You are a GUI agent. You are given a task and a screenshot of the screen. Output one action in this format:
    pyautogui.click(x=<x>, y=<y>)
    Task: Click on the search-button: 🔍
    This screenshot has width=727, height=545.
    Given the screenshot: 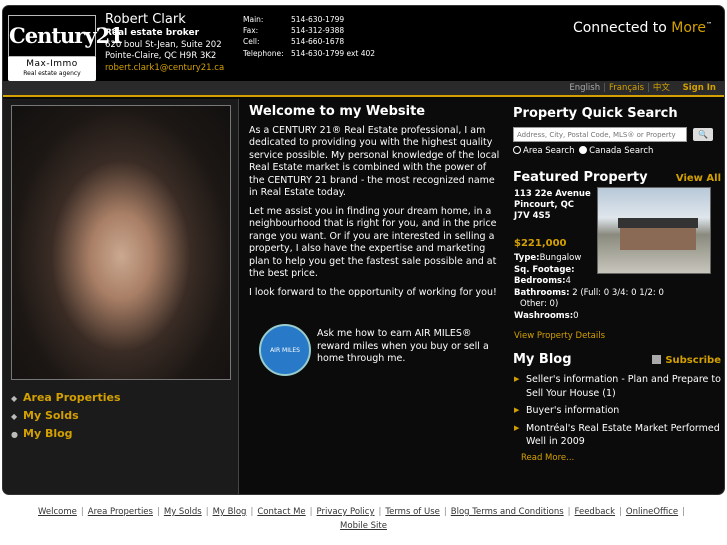 What is the action you would take?
    pyautogui.click(x=703, y=134)
    